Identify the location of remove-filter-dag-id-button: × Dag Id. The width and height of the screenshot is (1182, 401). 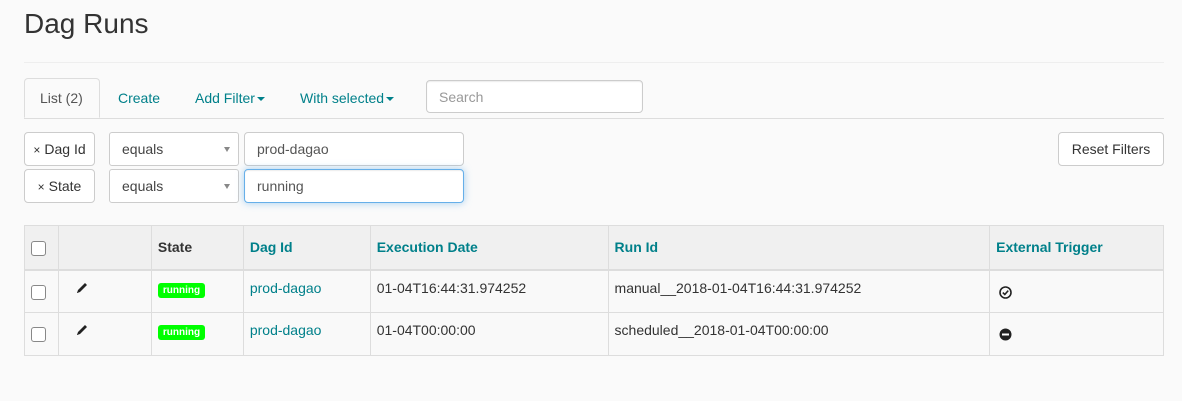
(59, 149).